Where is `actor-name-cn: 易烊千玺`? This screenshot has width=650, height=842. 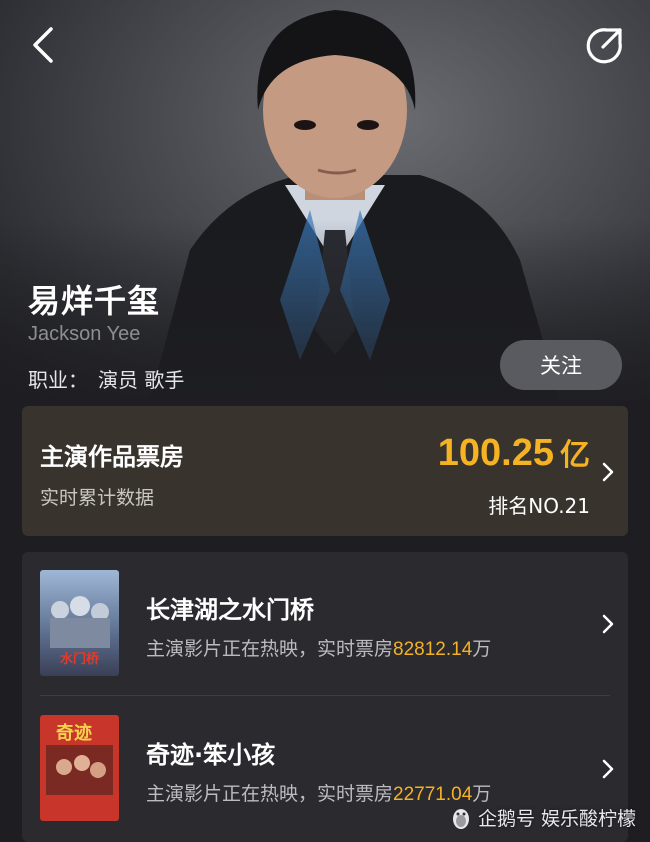
actor-name-cn: 易烊千玺 is located at coordinates (94, 301).